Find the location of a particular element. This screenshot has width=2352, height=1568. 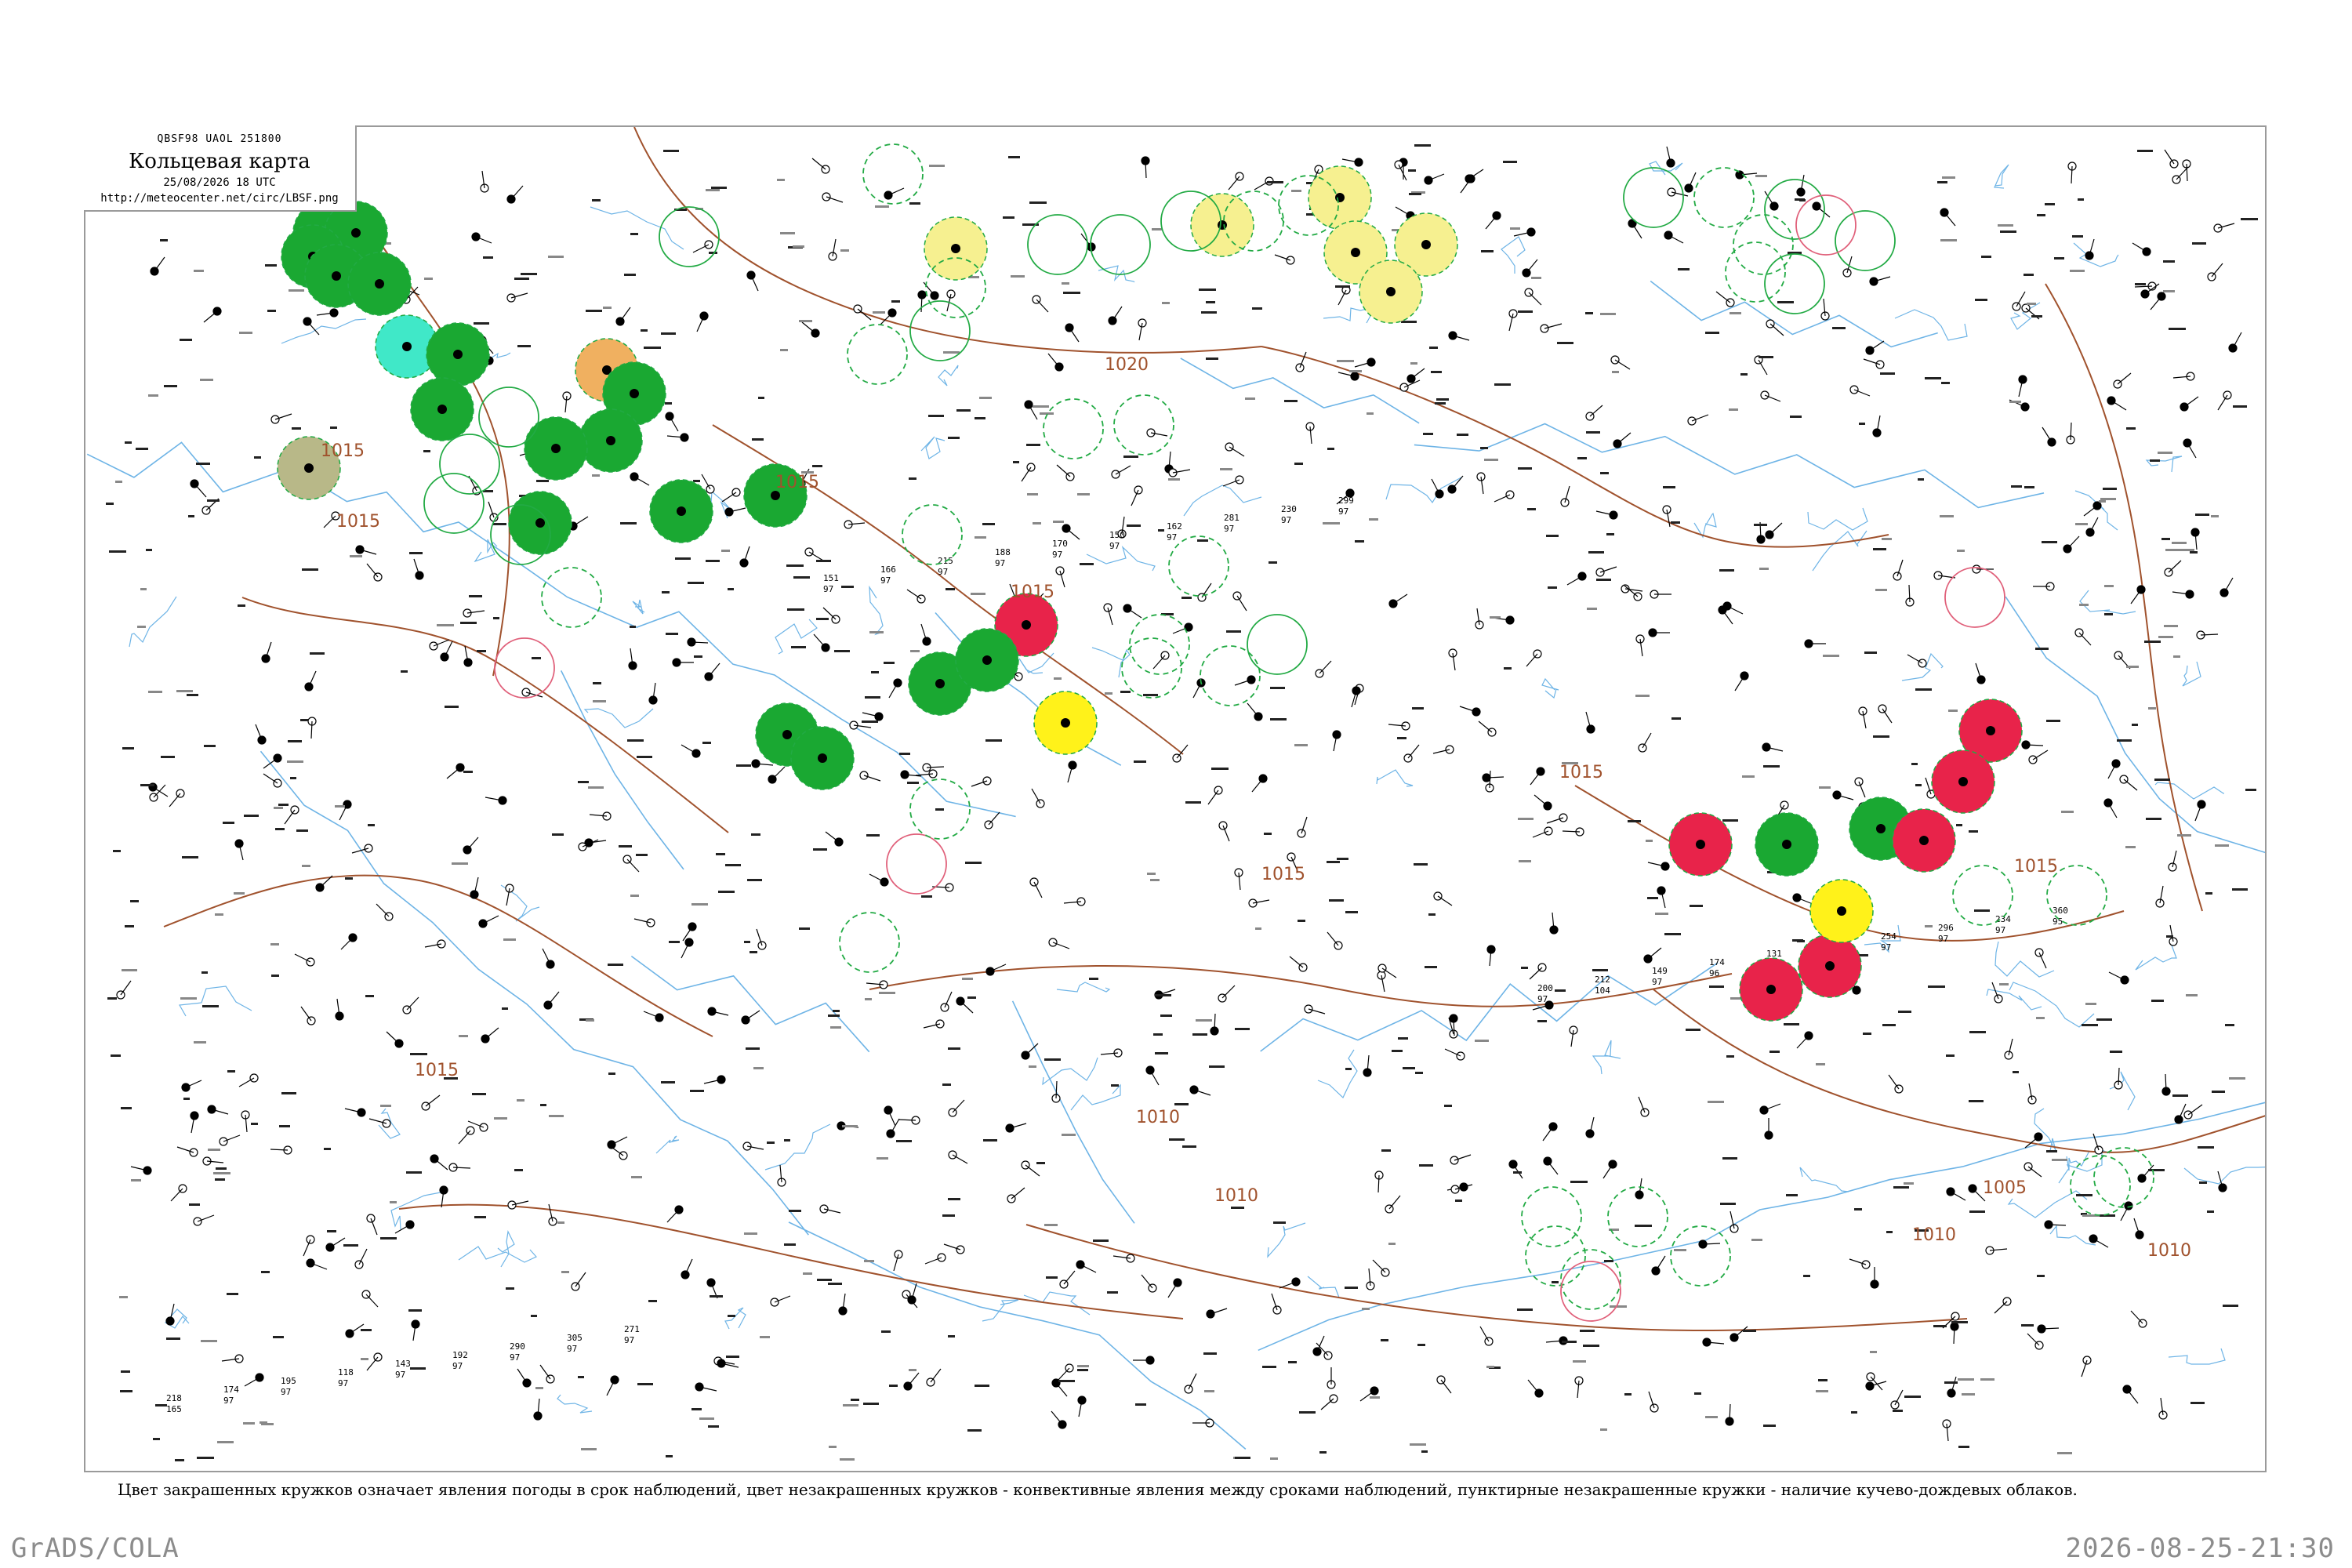

station-temp: 254 is located at coordinates (1889, 936).